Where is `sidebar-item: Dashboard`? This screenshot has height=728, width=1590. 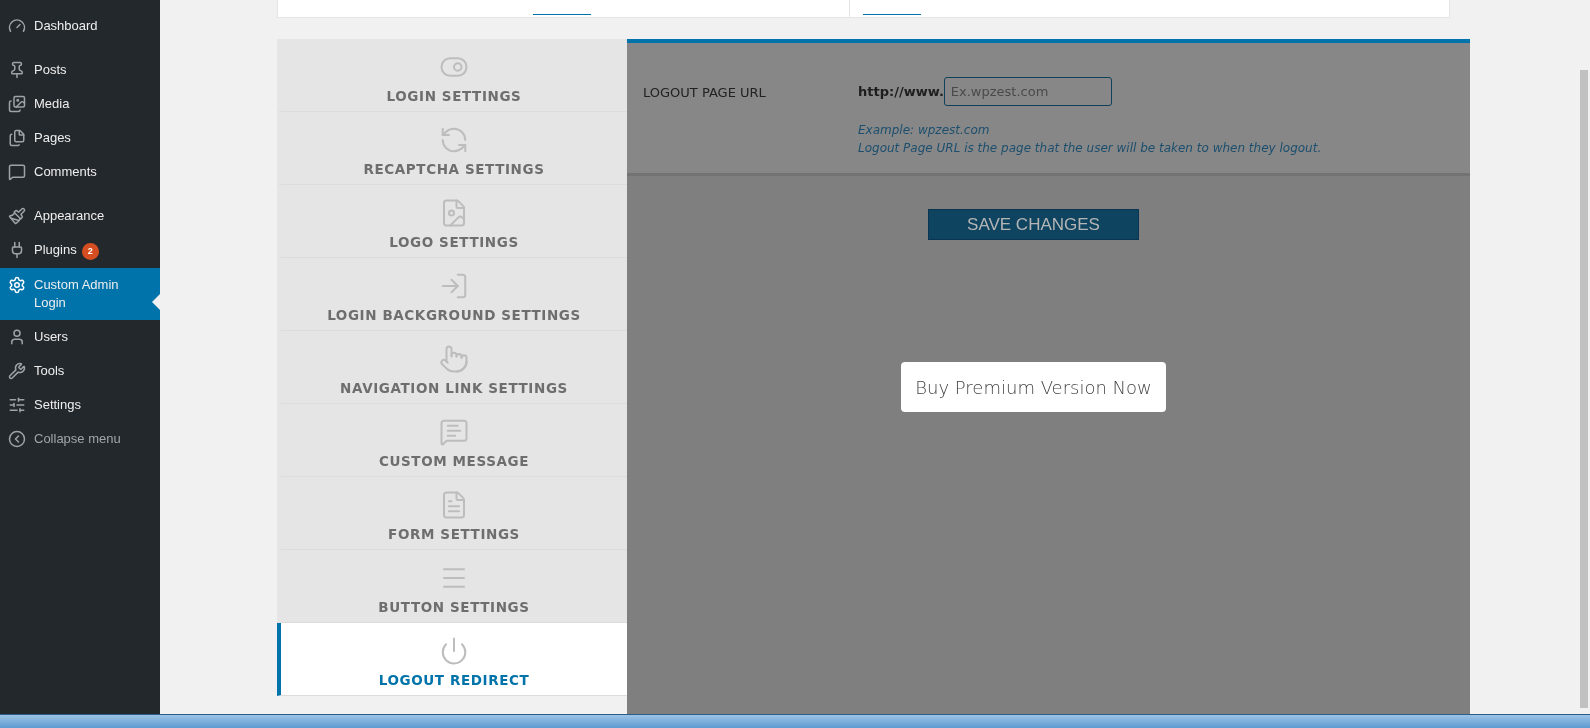 sidebar-item: Dashboard is located at coordinates (80, 26).